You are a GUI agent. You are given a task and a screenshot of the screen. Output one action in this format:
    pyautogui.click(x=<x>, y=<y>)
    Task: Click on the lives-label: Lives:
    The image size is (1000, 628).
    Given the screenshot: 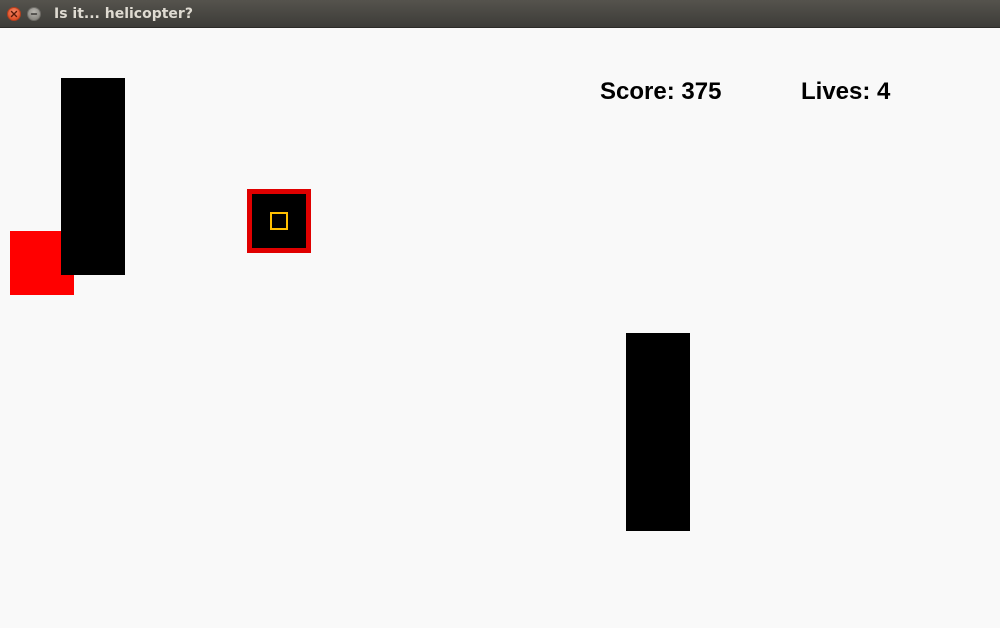 What is the action you would take?
    pyautogui.click(x=836, y=91)
    